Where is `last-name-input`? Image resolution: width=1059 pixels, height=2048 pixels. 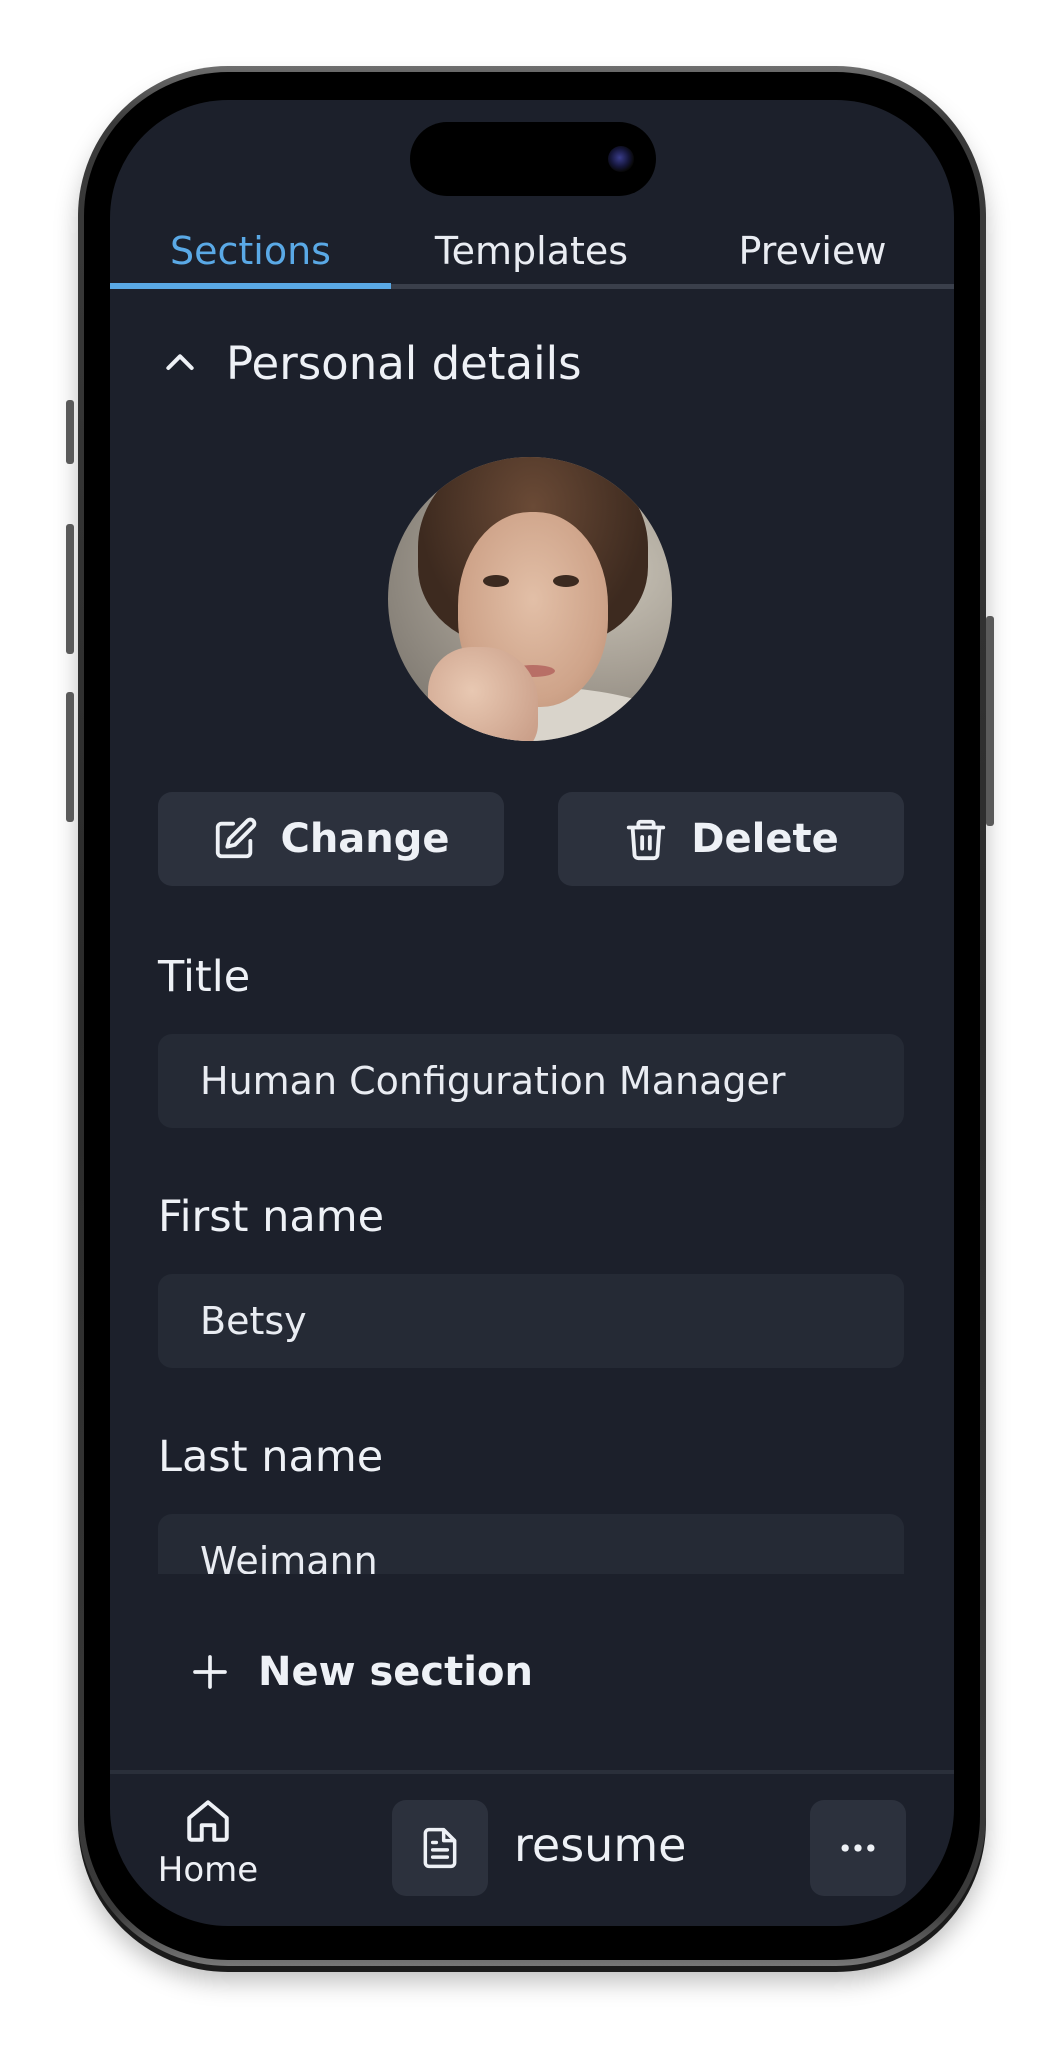 last-name-input is located at coordinates (531, 1544).